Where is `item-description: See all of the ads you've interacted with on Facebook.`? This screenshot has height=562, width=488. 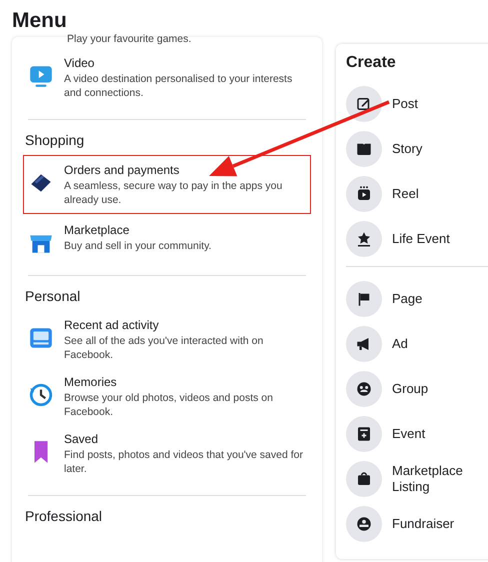 item-description: See all of the ads you've interacted with on Facebook. is located at coordinates (164, 348).